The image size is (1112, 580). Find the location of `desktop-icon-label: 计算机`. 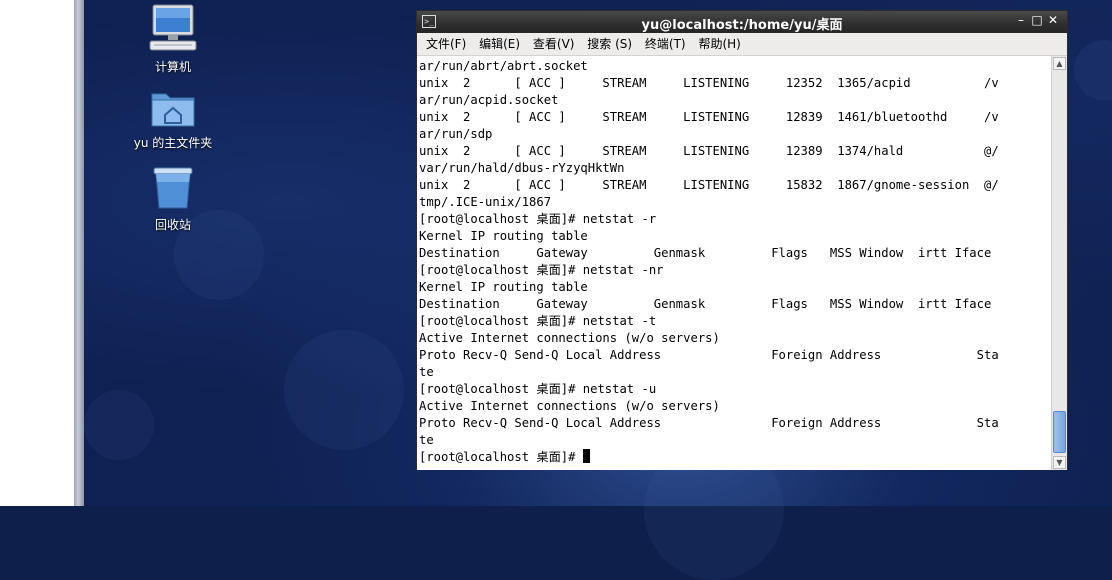

desktop-icon-label: 计算机 is located at coordinates (172, 67).